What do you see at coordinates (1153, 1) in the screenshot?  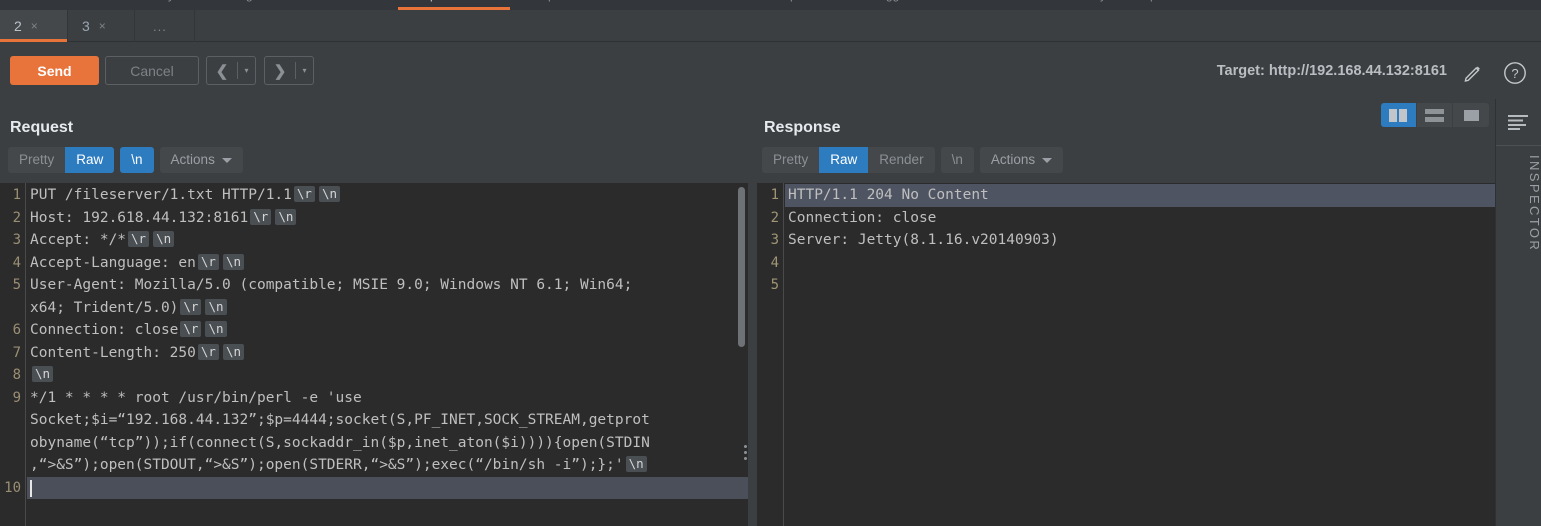 I see `main-tab-7: p` at bounding box center [1153, 1].